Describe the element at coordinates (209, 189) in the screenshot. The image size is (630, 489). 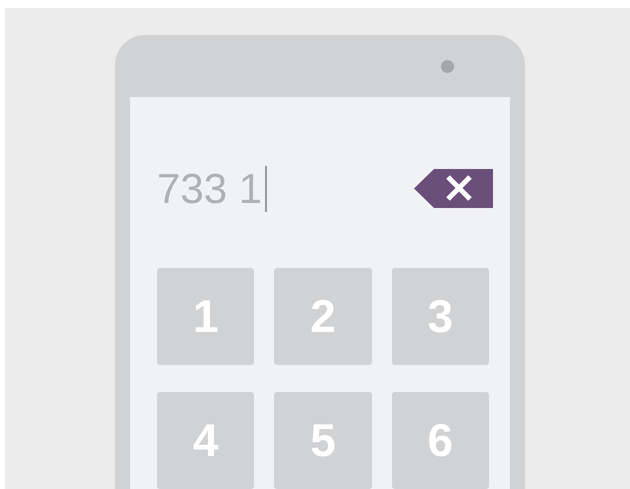
I see `dialed-number: 733 1` at that location.